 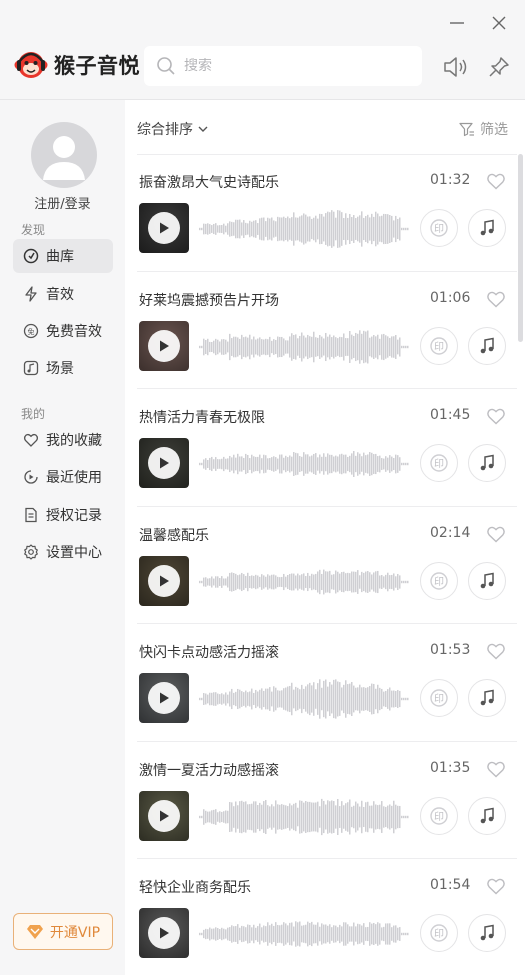 I want to click on track-row: 快闪卡点动感活力摇滚 01:53 印, so click(x=327, y=683).